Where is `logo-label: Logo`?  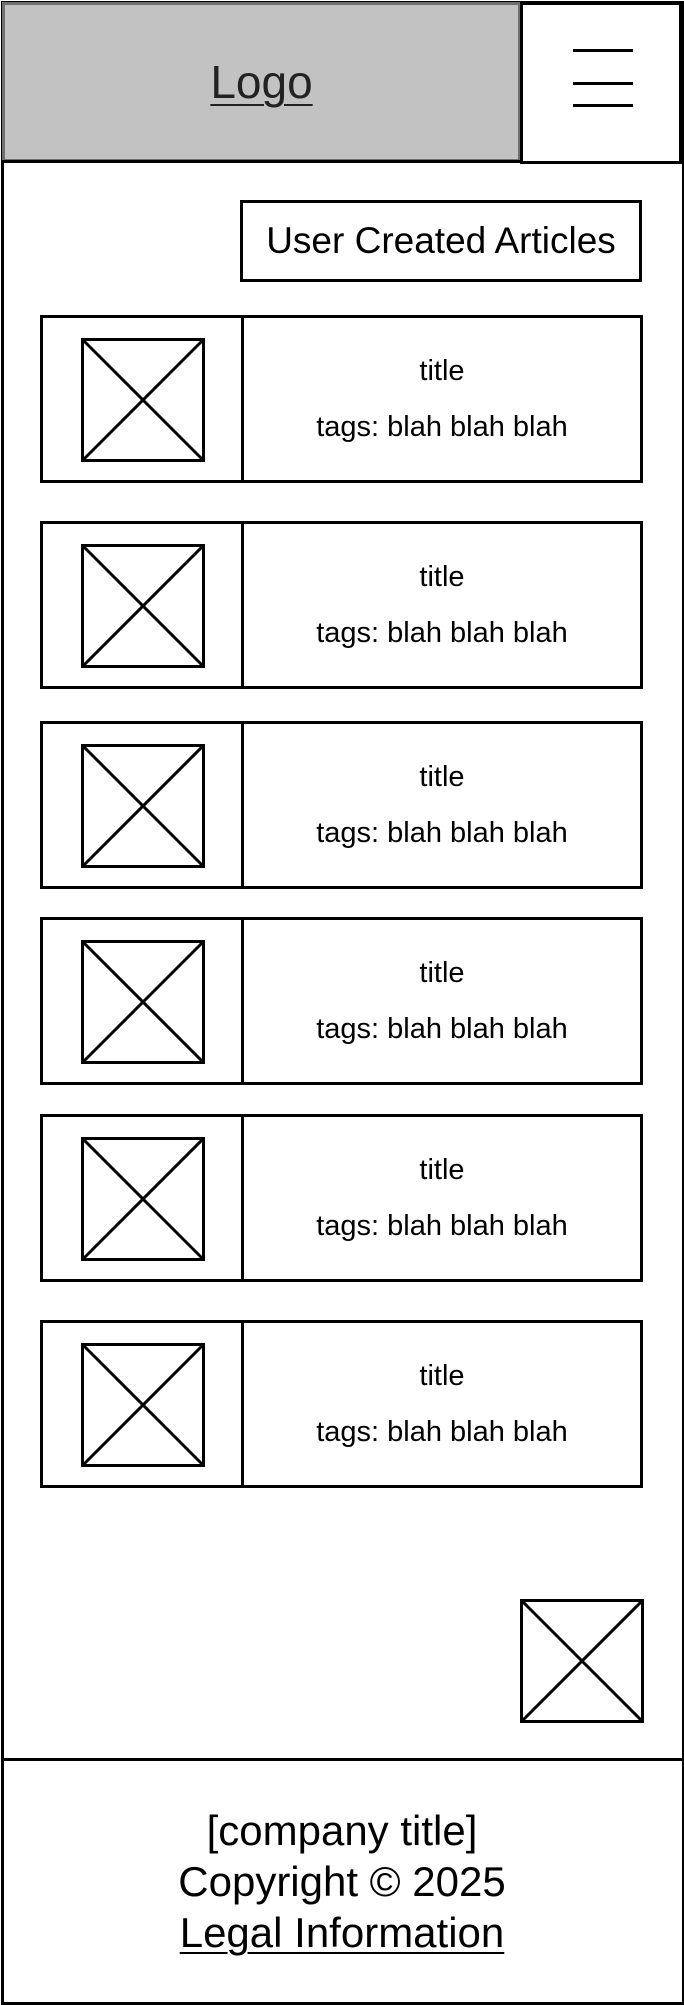 logo-label: Logo is located at coordinates (261, 82).